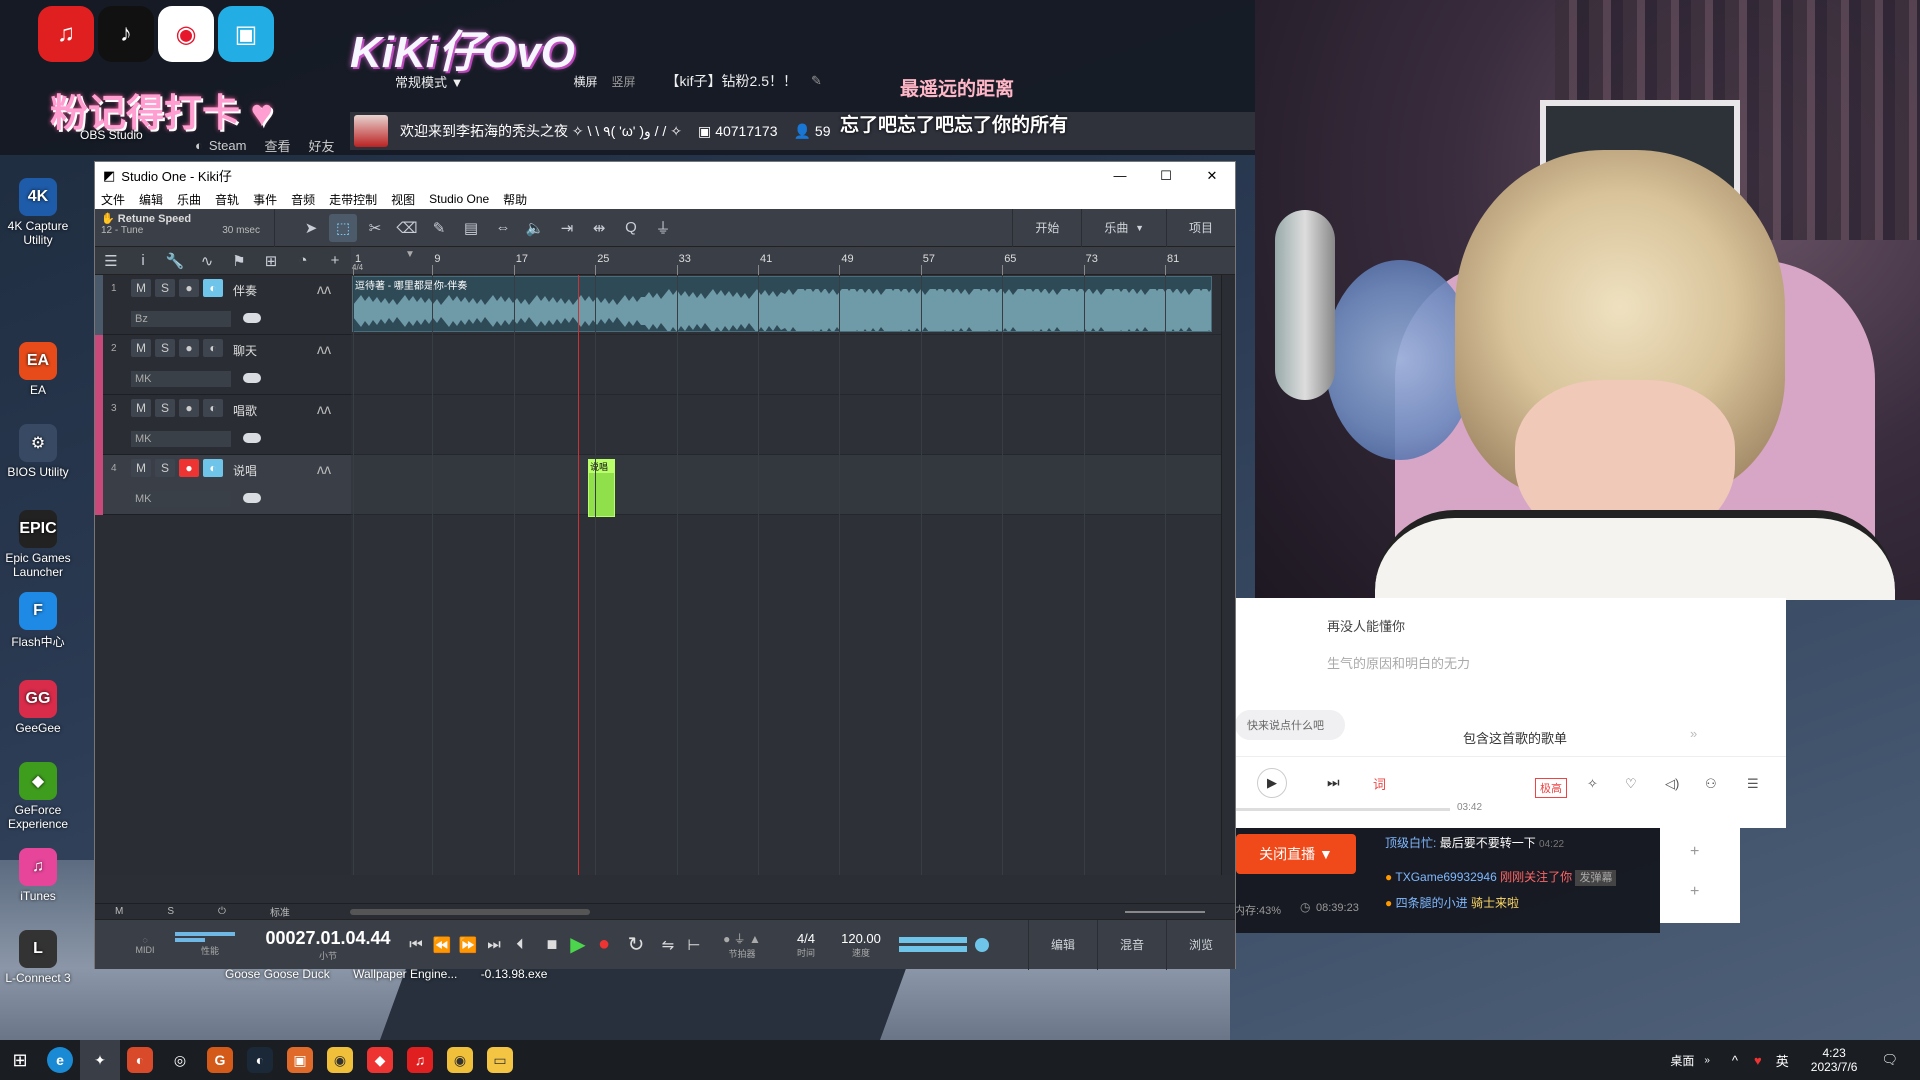 This screenshot has height=1080, width=1920. I want to click on desktop-icon: EPIC Epic Games Launcher, so click(38, 544).